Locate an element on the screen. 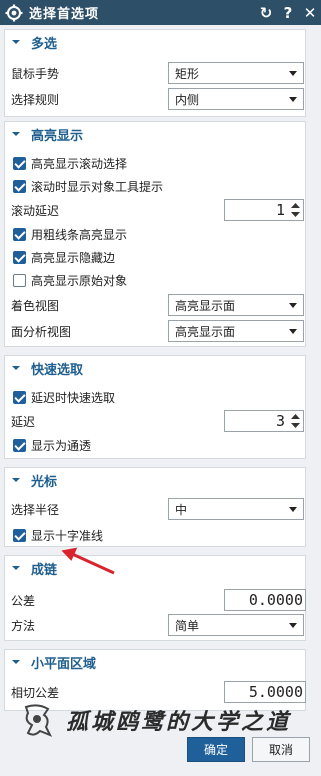  section-title: 小平面区域 is located at coordinates (64, 664).